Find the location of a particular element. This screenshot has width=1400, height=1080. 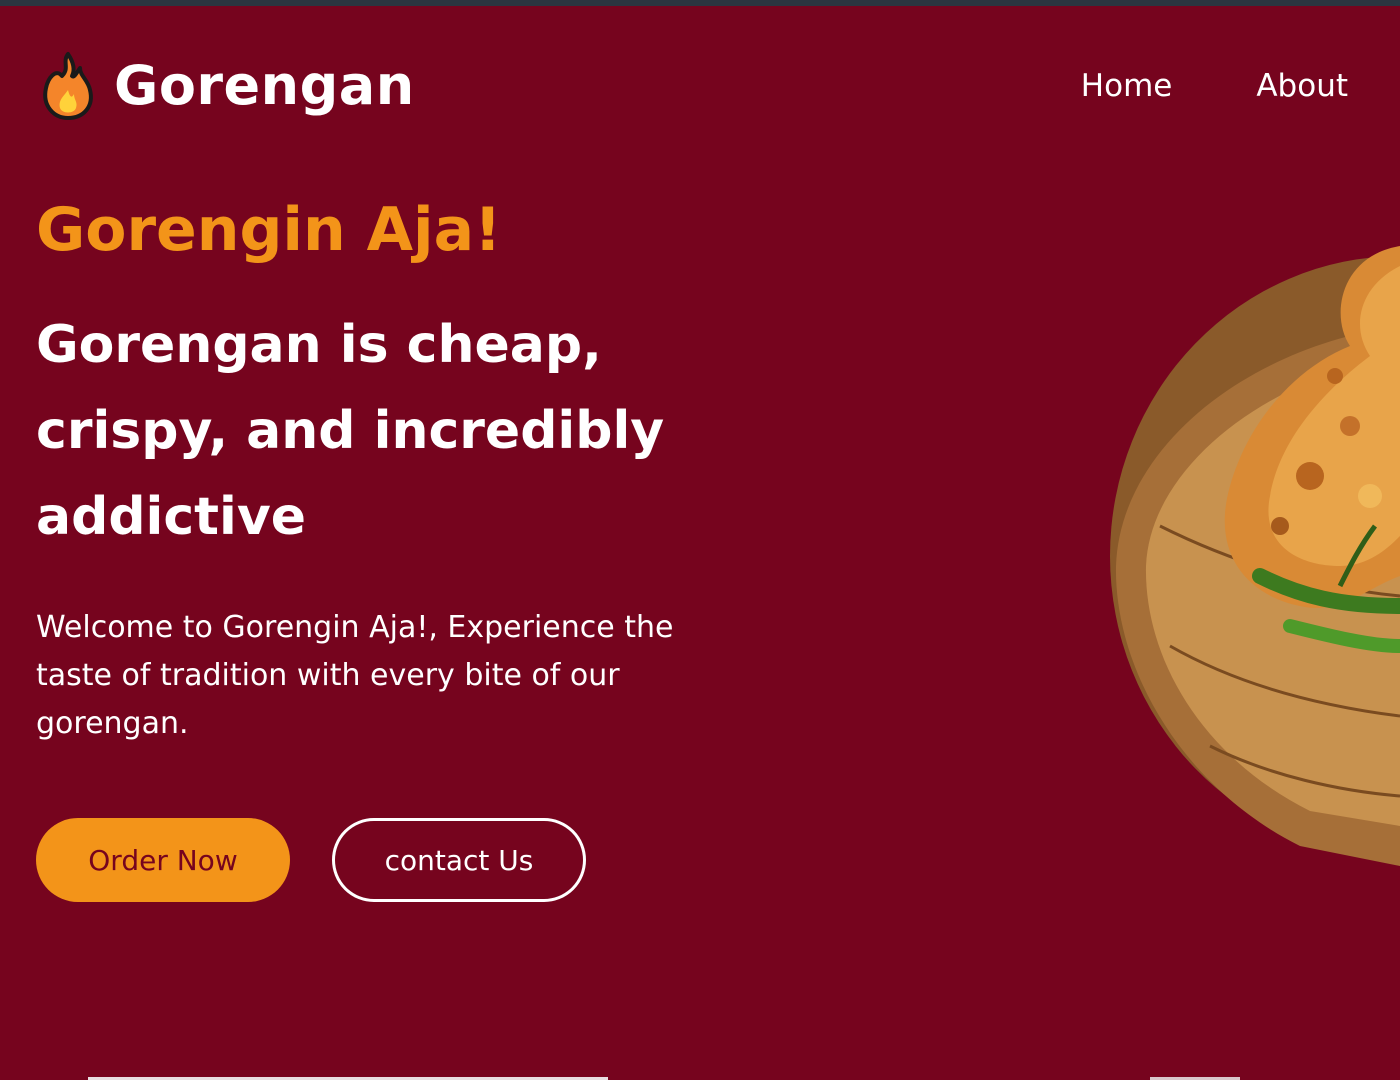

main-nav: Home About is located at coordinates (1214, 86).